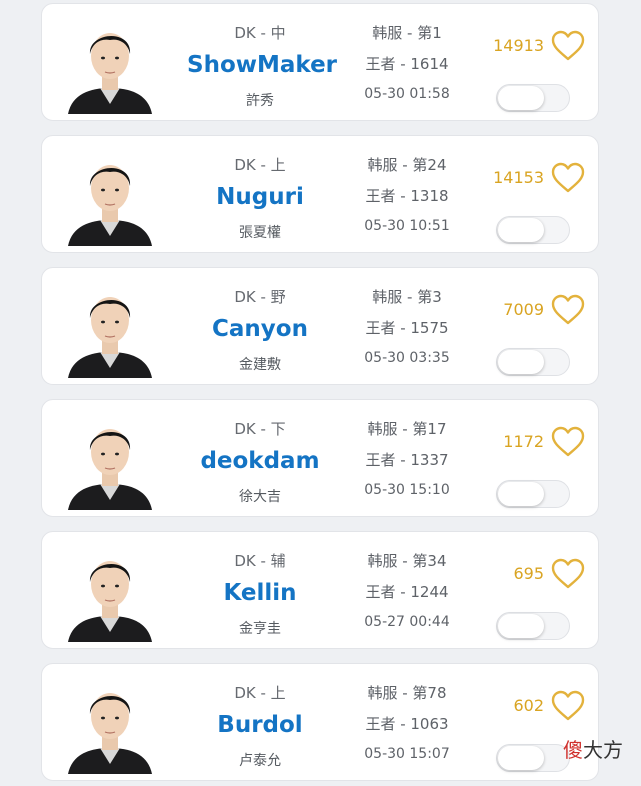 The height and width of the screenshot is (786, 641). I want to click on watermark-first-char: 傻, so click(573, 750).